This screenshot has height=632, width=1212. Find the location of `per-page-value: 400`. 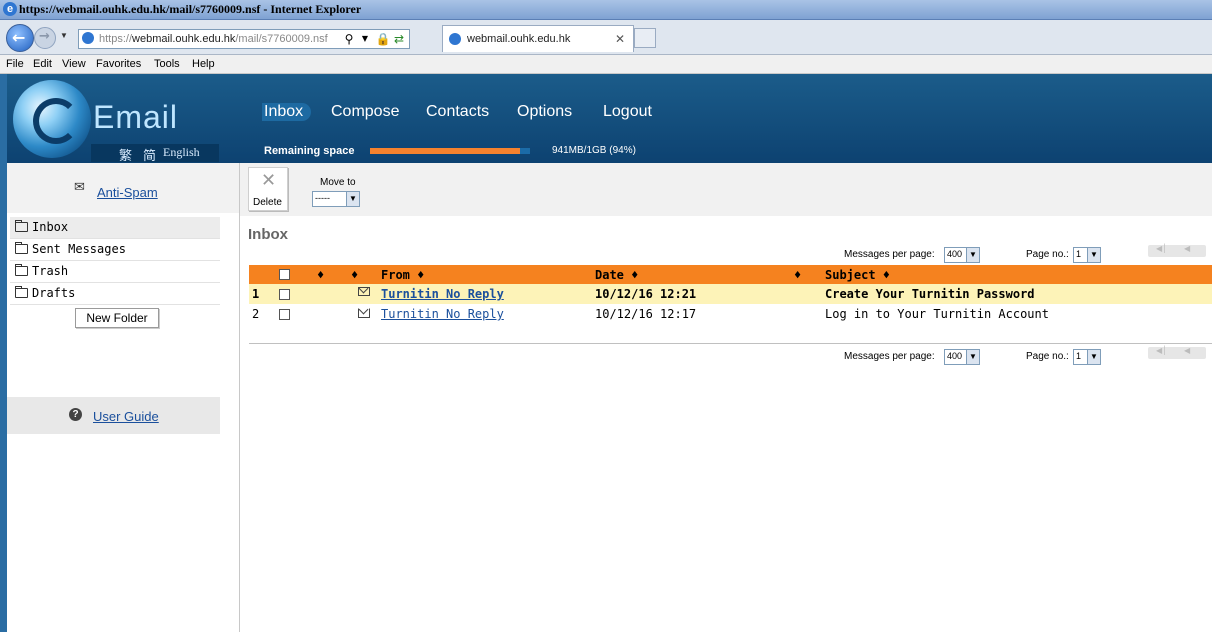

per-page-value: 400 is located at coordinates (955, 356).